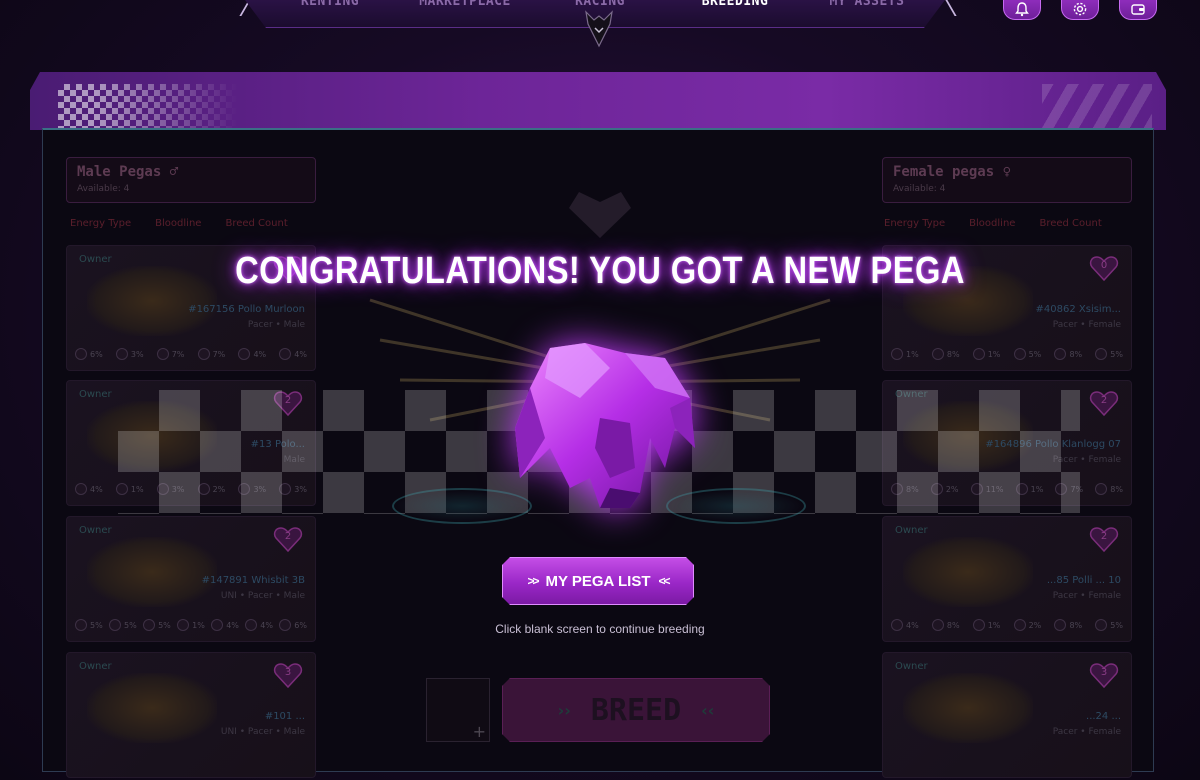 This screenshot has height=780, width=1200. What do you see at coordinates (191, 180) in the screenshot?
I see `male-pegas-header: Male Pegas ♂ Available: 4` at bounding box center [191, 180].